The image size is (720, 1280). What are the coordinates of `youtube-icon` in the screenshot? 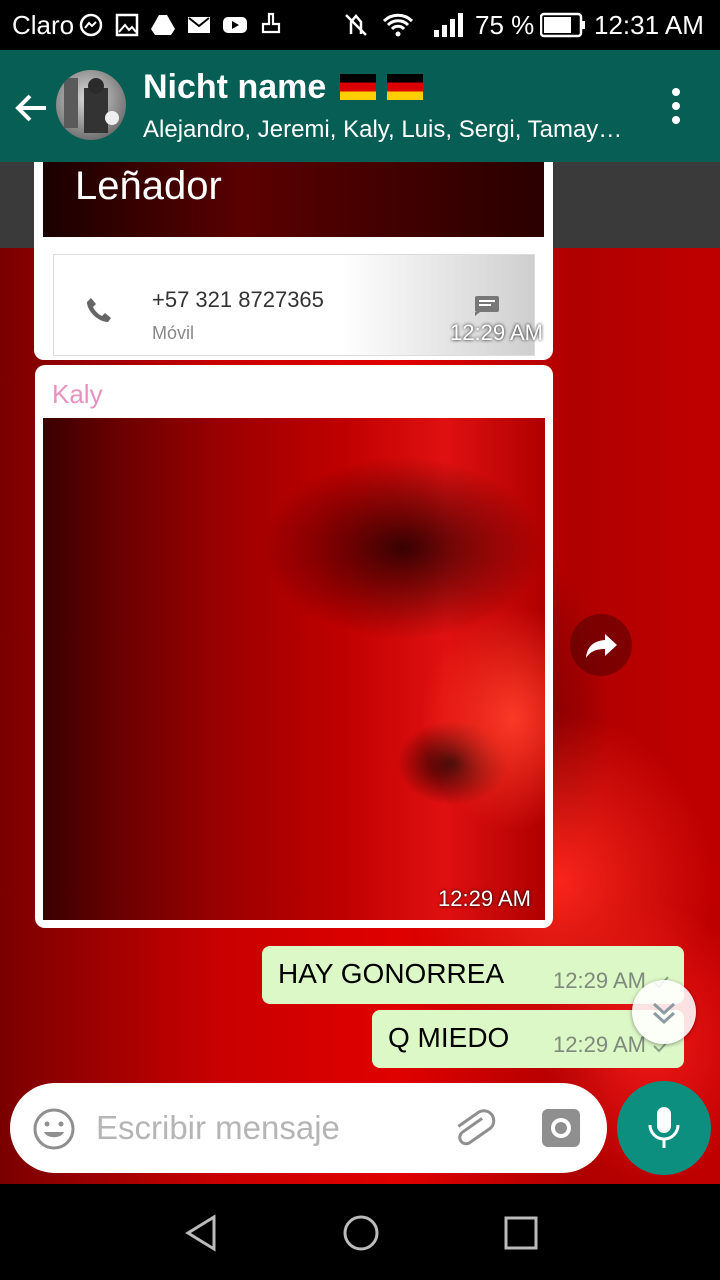 It's located at (235, 25).